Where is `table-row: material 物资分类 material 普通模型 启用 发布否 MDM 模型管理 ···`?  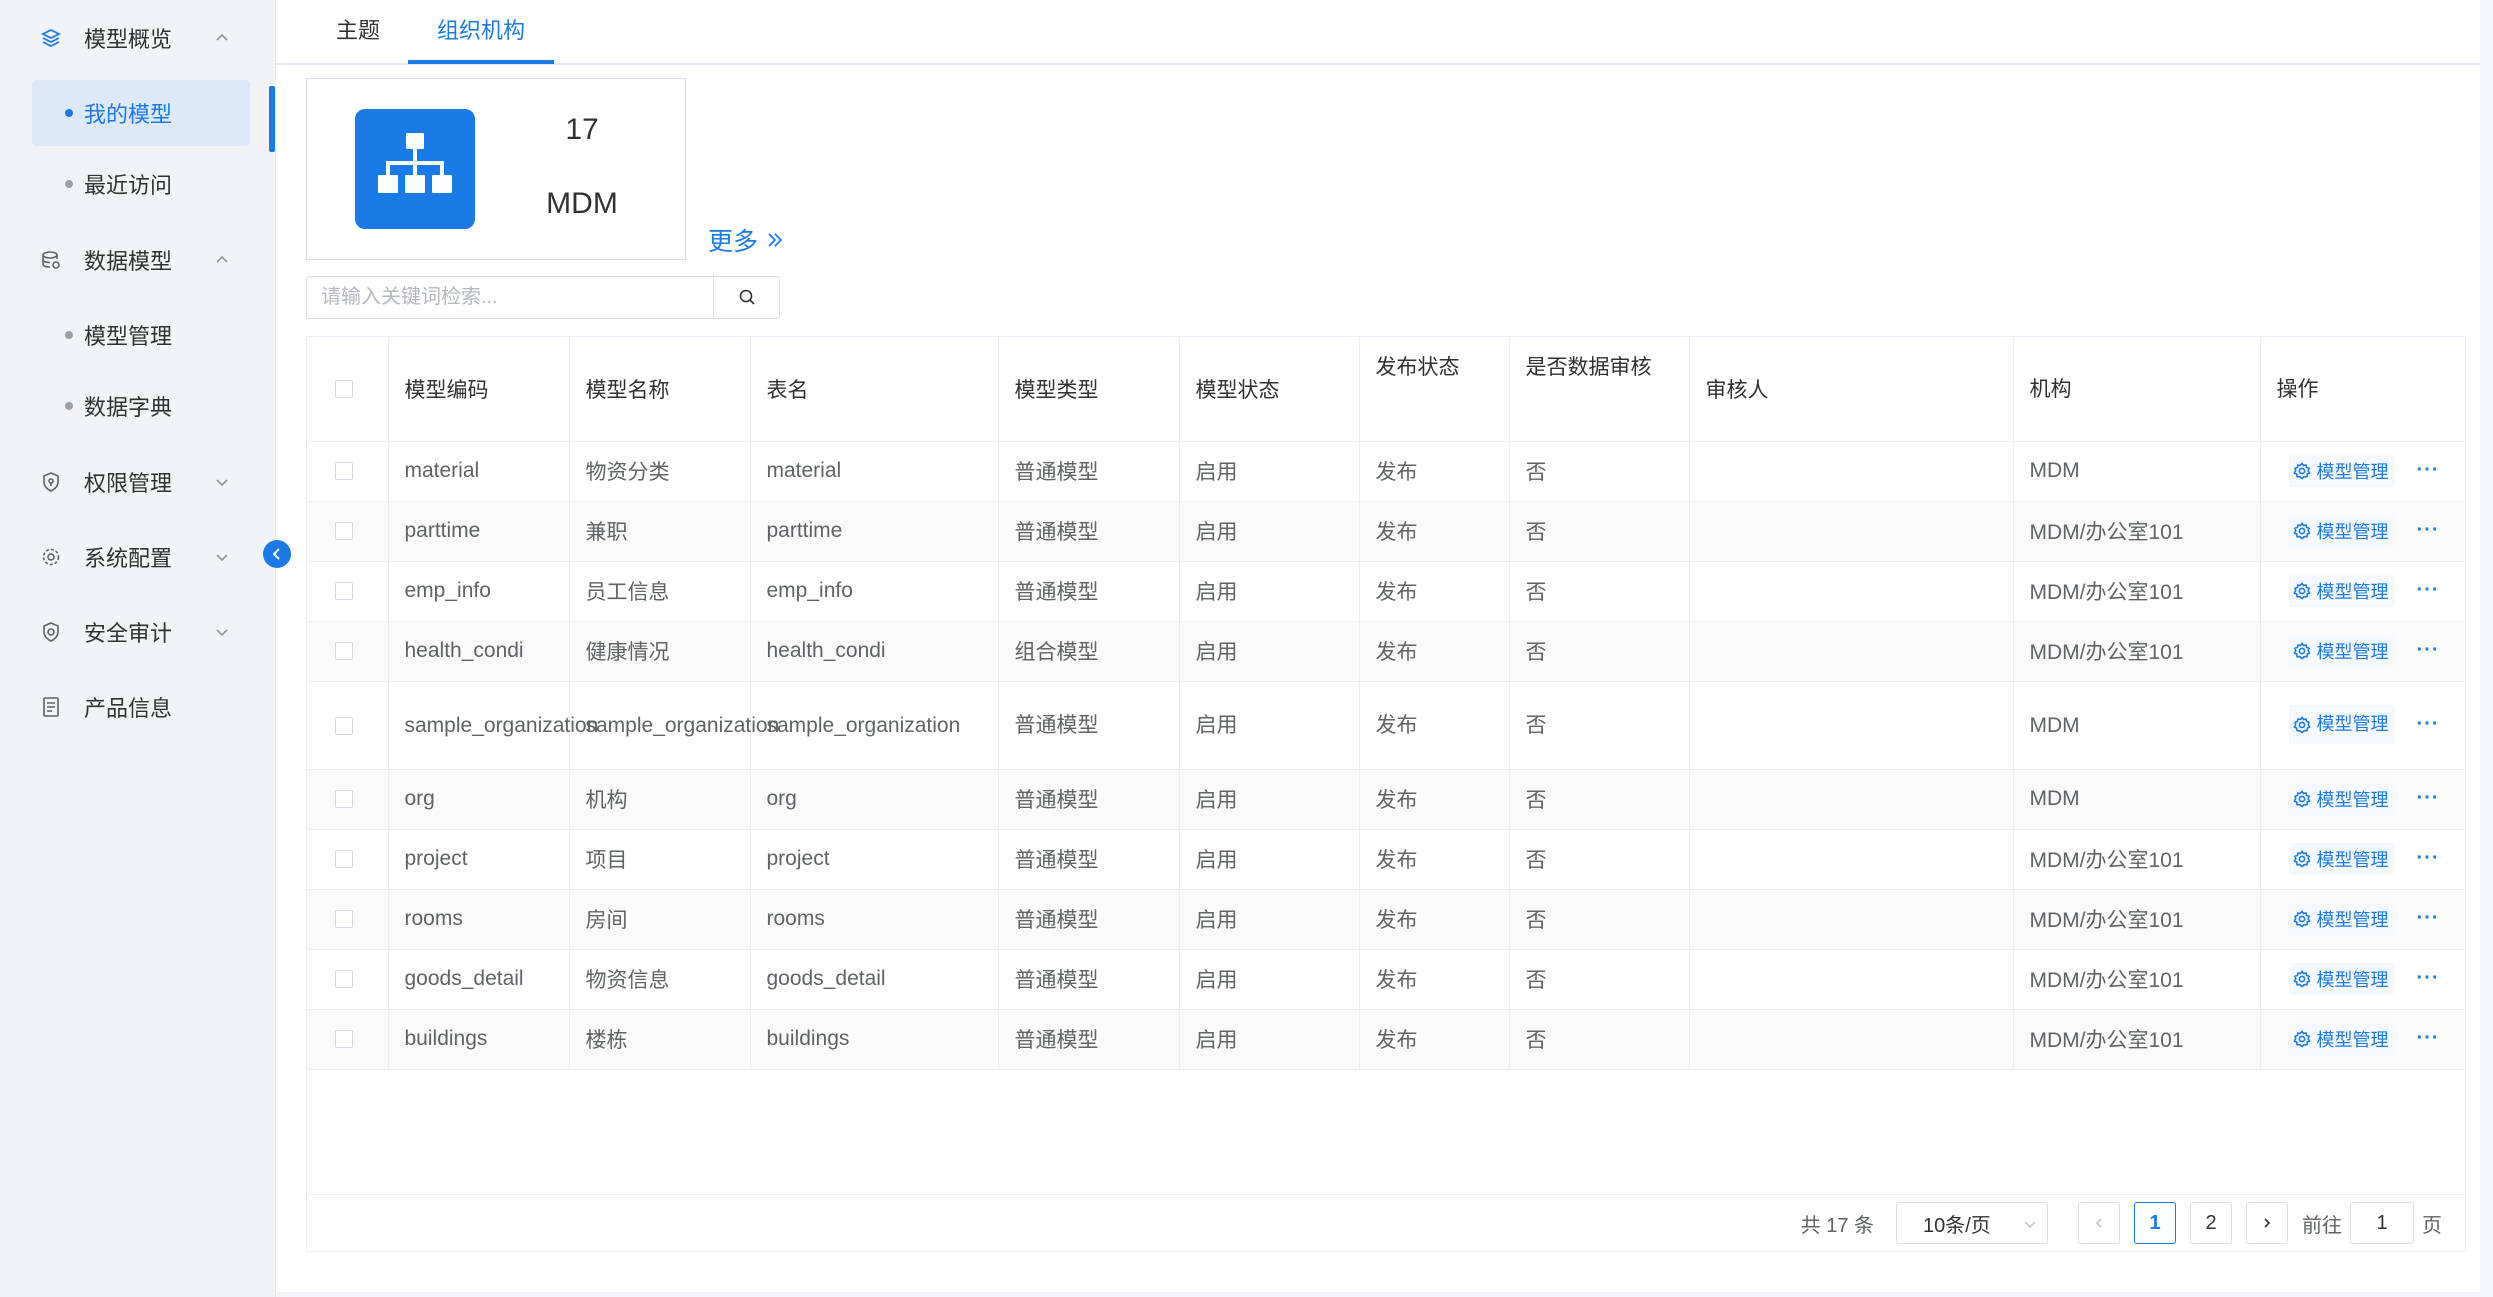
table-row: material 物资分类 material 普通模型 启用 发布否 MDM 模型管理 ··· is located at coordinates (1385, 471).